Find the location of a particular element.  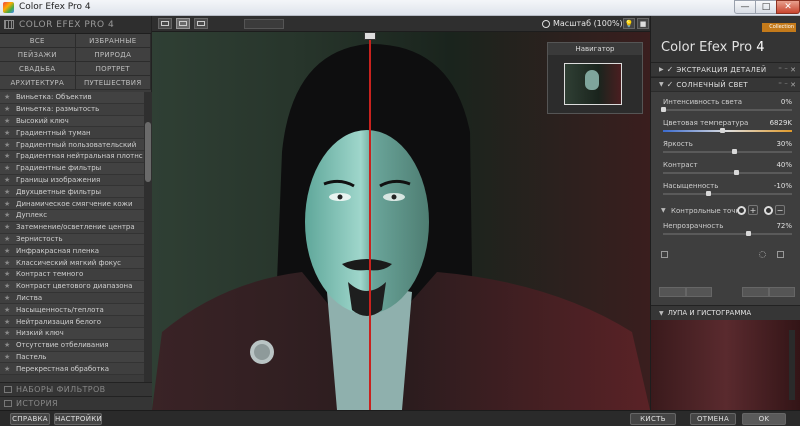

filter-item: ★ Дуплекс is located at coordinates (72, 215).